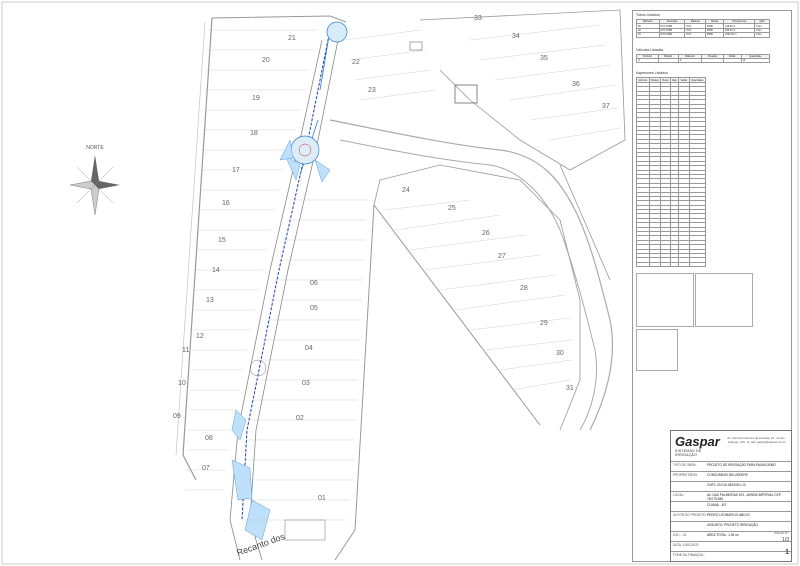 The width and height of the screenshot is (800, 566). What do you see at coordinates (647, 60) in the screenshot?
I see `table-cell: ⊘` at bounding box center [647, 60].